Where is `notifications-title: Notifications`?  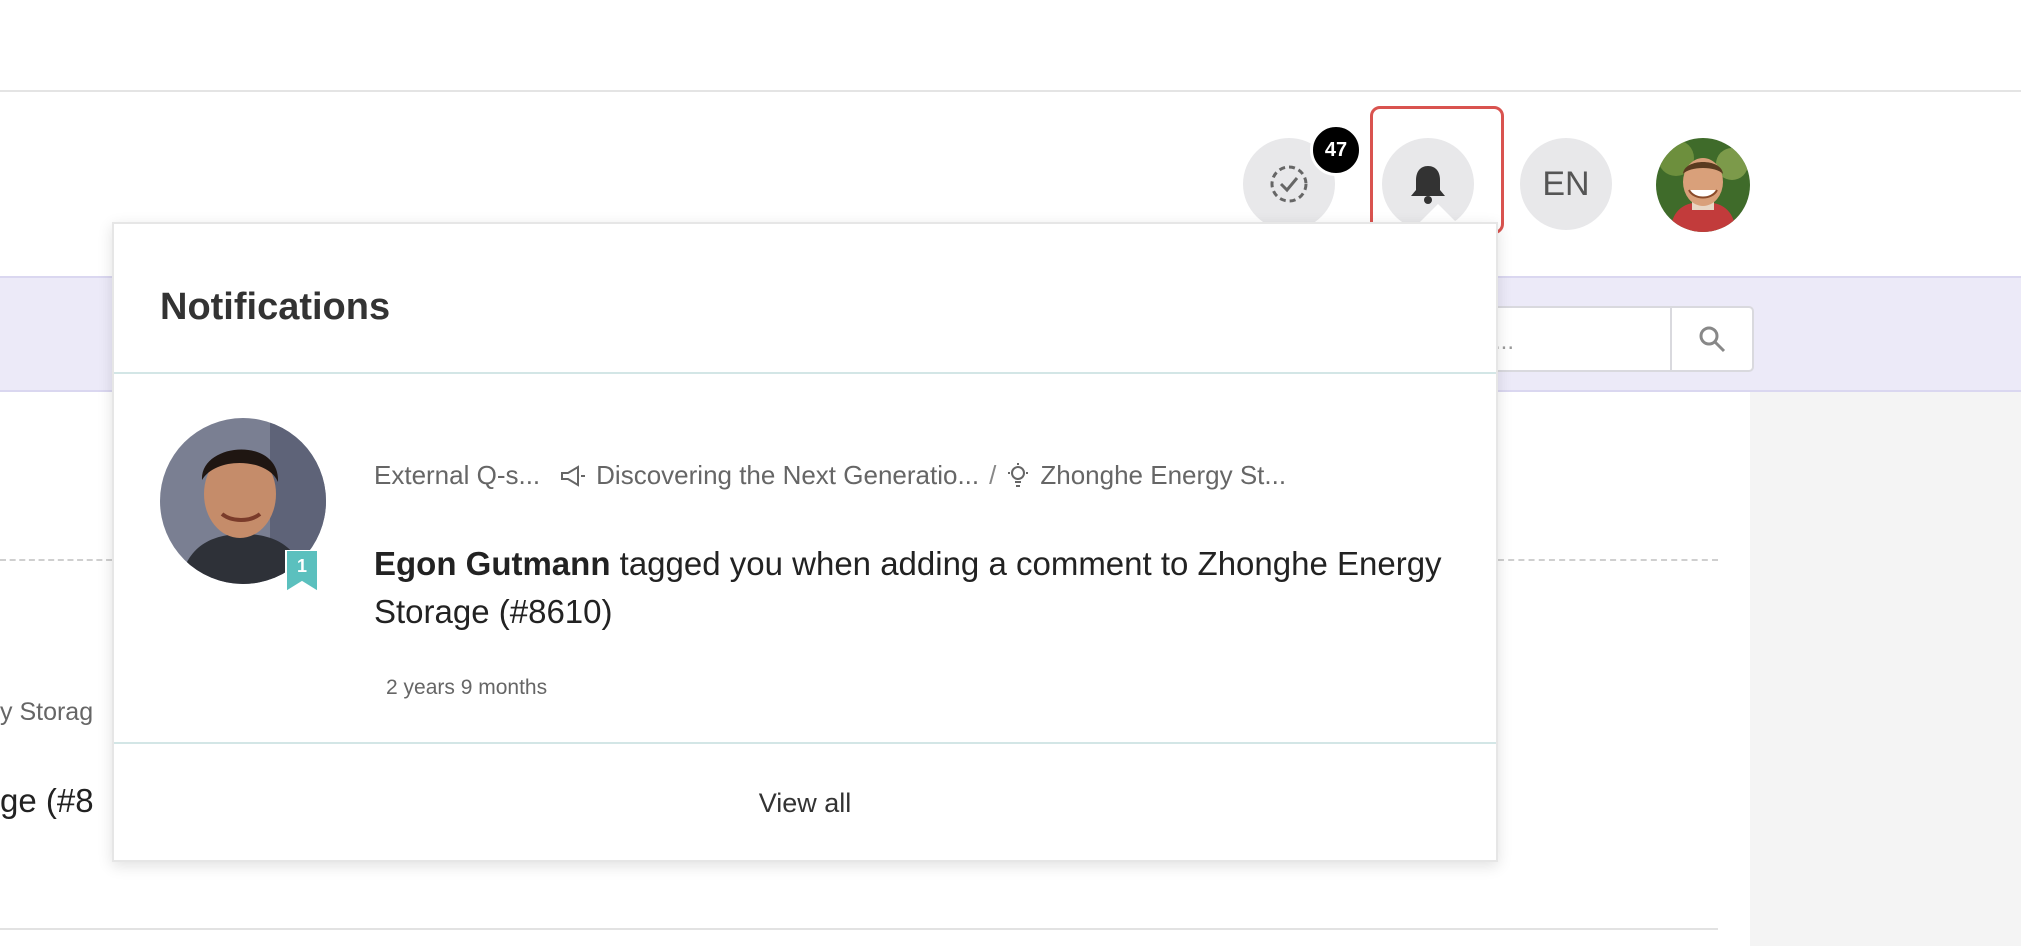
notifications-title: Notifications is located at coordinates (275, 307).